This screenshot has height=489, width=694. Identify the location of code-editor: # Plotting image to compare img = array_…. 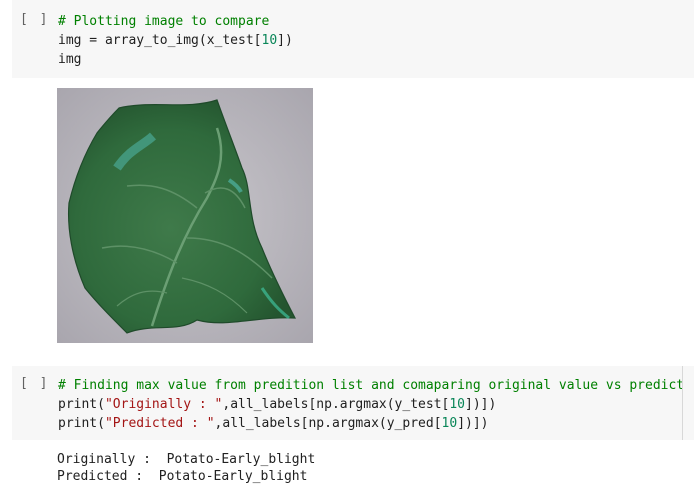
(175, 40).